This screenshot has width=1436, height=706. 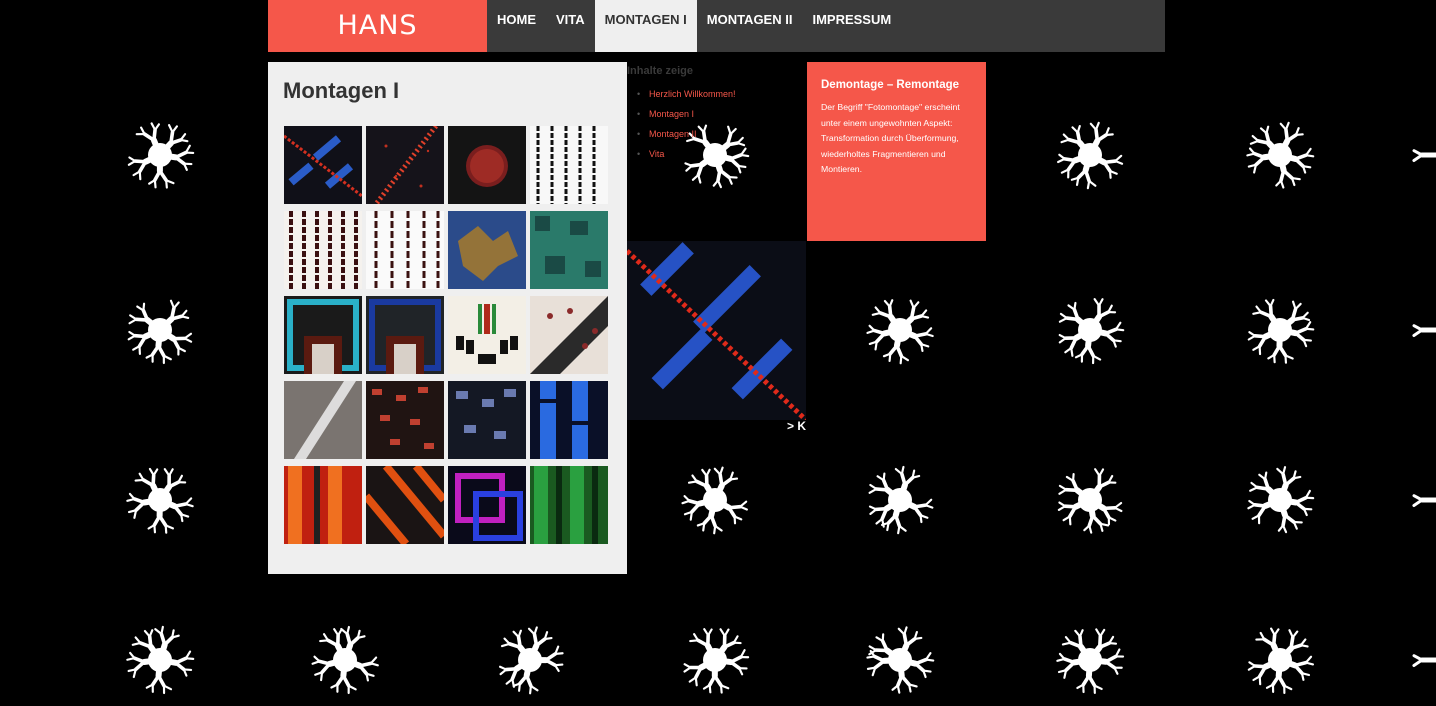 I want to click on sidebar-item-vita: Vita, so click(x=722, y=154).